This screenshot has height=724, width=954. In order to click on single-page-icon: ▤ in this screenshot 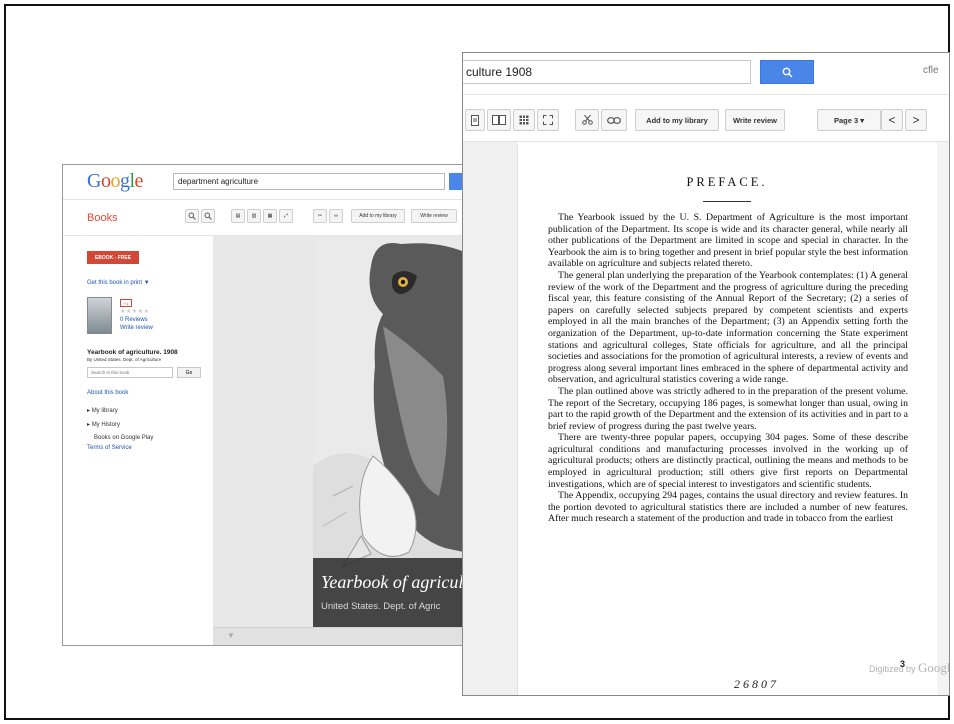, I will do `click(238, 216)`.